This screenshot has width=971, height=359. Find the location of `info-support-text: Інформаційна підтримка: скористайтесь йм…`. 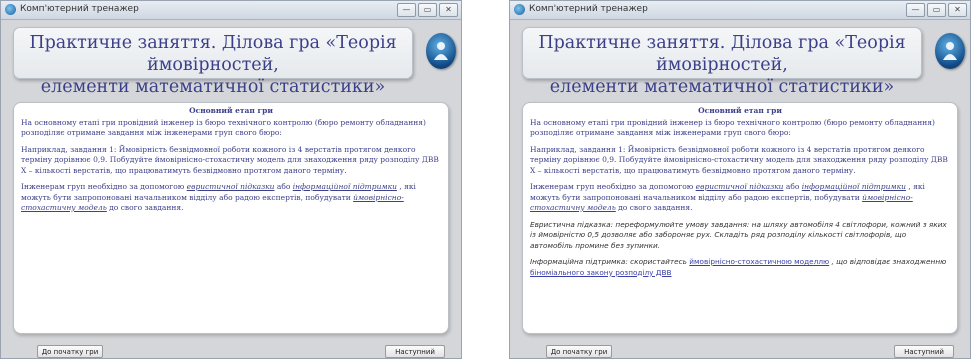

info-support-text: Інформаційна підтримка: скористайтесь йм… is located at coordinates (738, 267).